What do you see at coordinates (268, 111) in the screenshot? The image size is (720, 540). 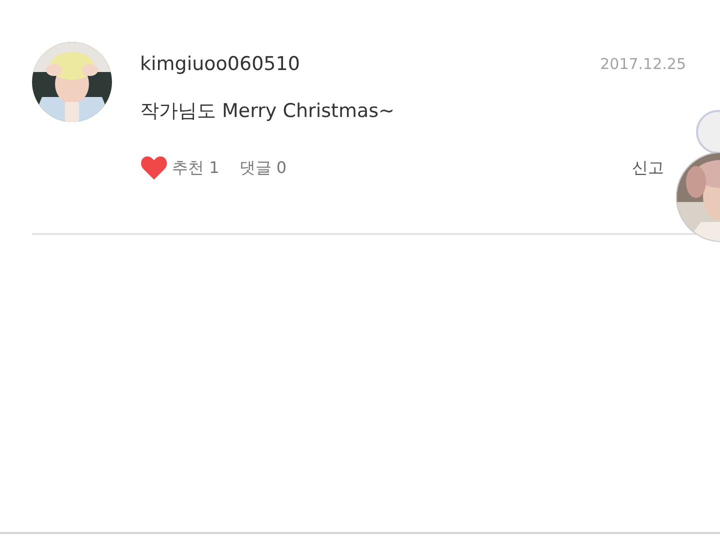 I see `comment-text: 작가님도 Merry Christmas~` at bounding box center [268, 111].